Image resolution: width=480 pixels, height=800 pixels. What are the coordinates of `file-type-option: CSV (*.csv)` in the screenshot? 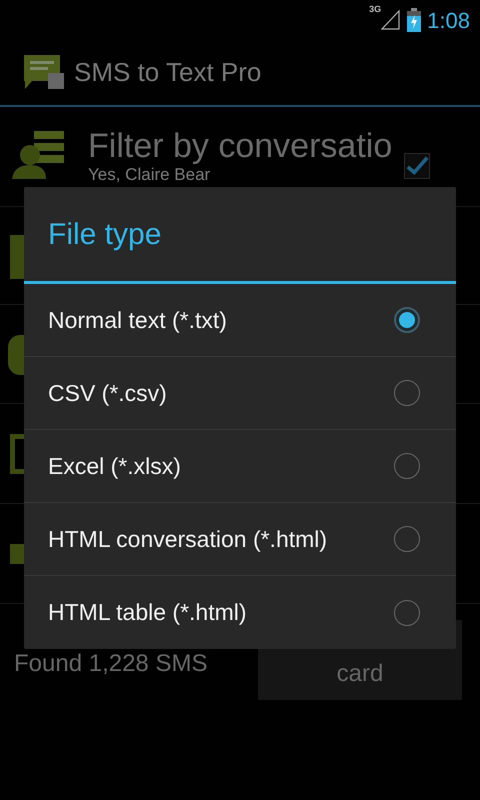 It's located at (240, 393).